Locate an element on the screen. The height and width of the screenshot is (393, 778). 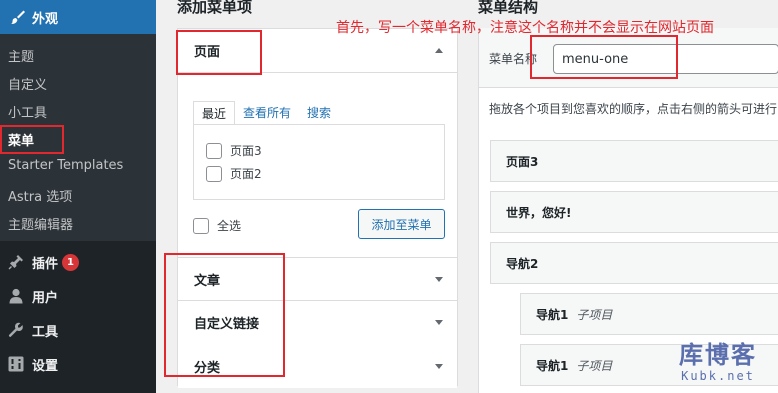
menu-users: 用户 is located at coordinates (78, 296).